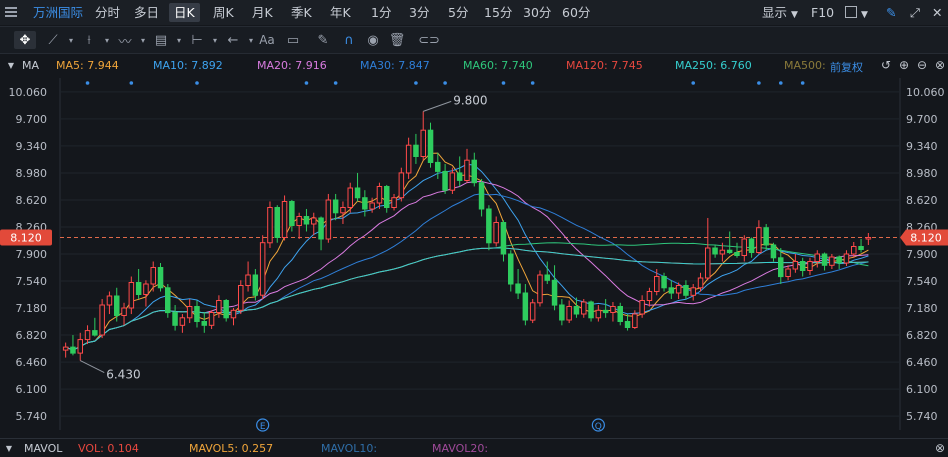  What do you see at coordinates (43, 448) in the screenshot?
I see `volume-indicator-label: MAVOL` at bounding box center [43, 448].